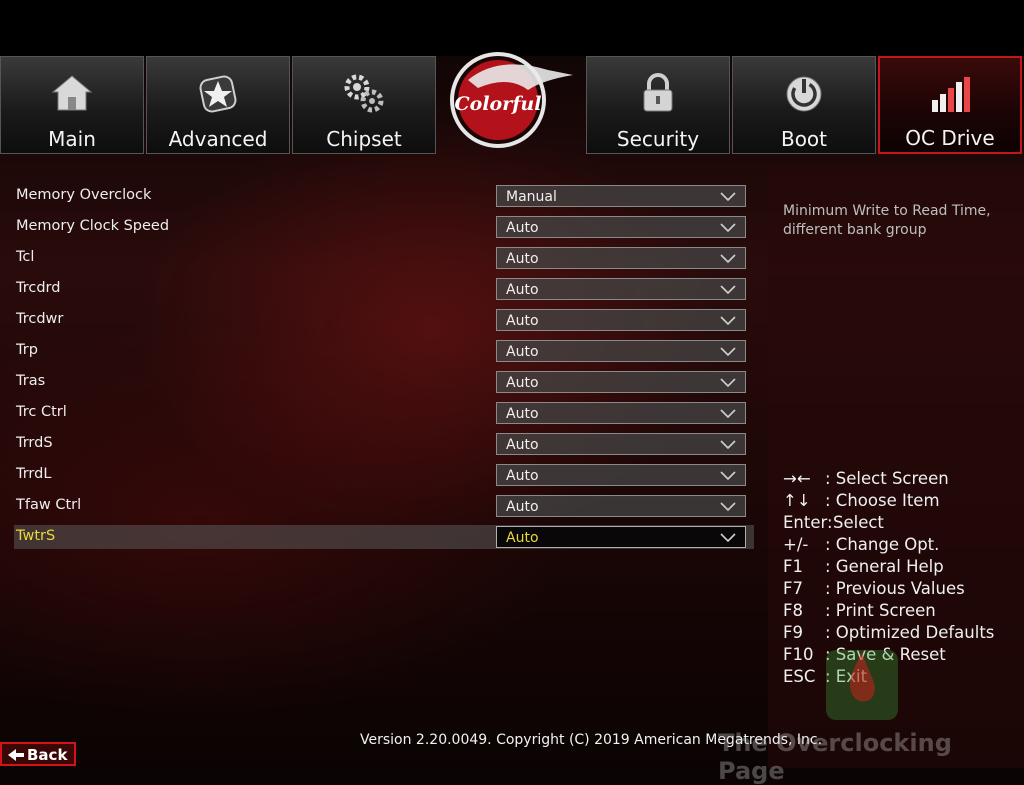 The width and height of the screenshot is (1024, 785). What do you see at coordinates (218, 105) in the screenshot?
I see `tab-advanced: Advanced` at bounding box center [218, 105].